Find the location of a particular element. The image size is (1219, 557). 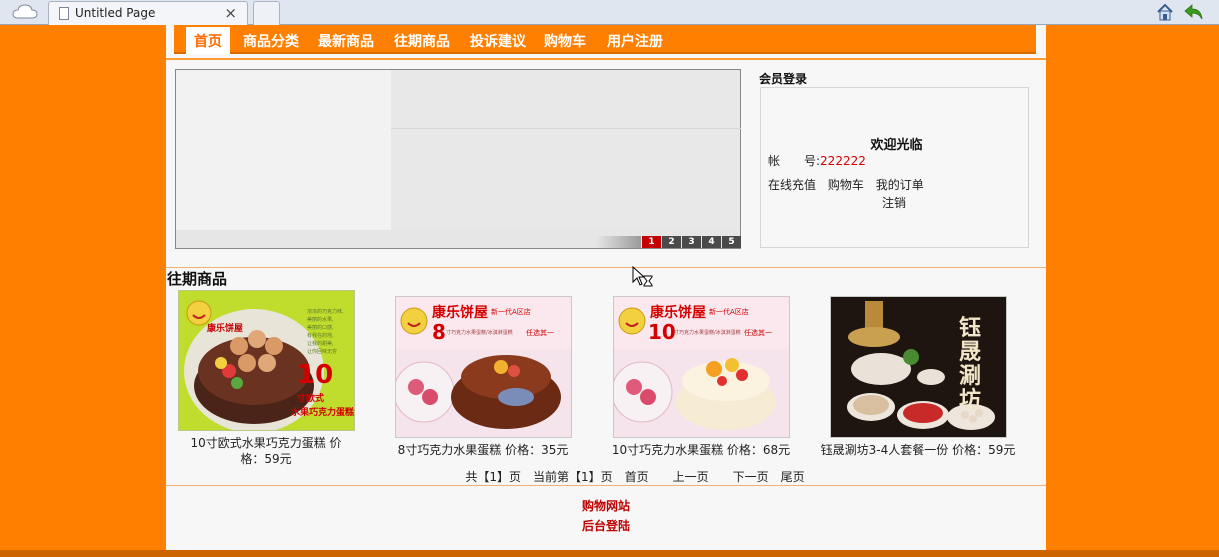

orders-link: 我的订单 is located at coordinates (900, 185).